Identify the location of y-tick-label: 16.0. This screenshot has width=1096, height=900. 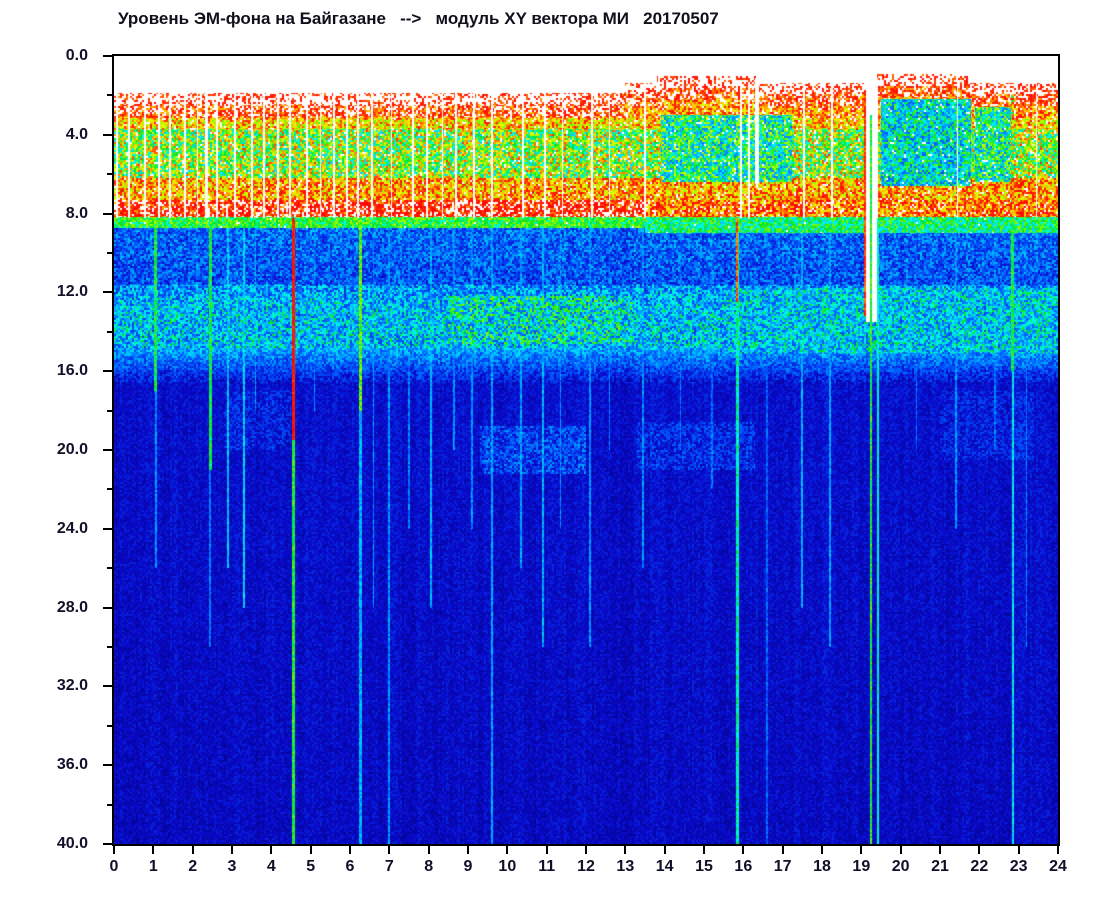
(72, 371).